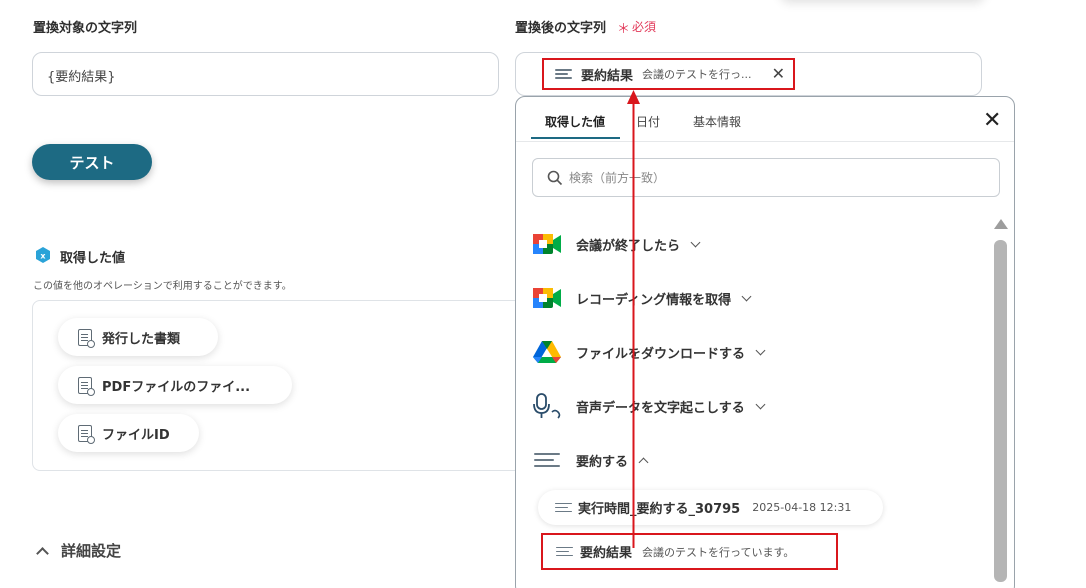 This screenshot has width=1086, height=588. What do you see at coordinates (633, 319) in the screenshot?
I see `annotation-arrow` at bounding box center [633, 319].